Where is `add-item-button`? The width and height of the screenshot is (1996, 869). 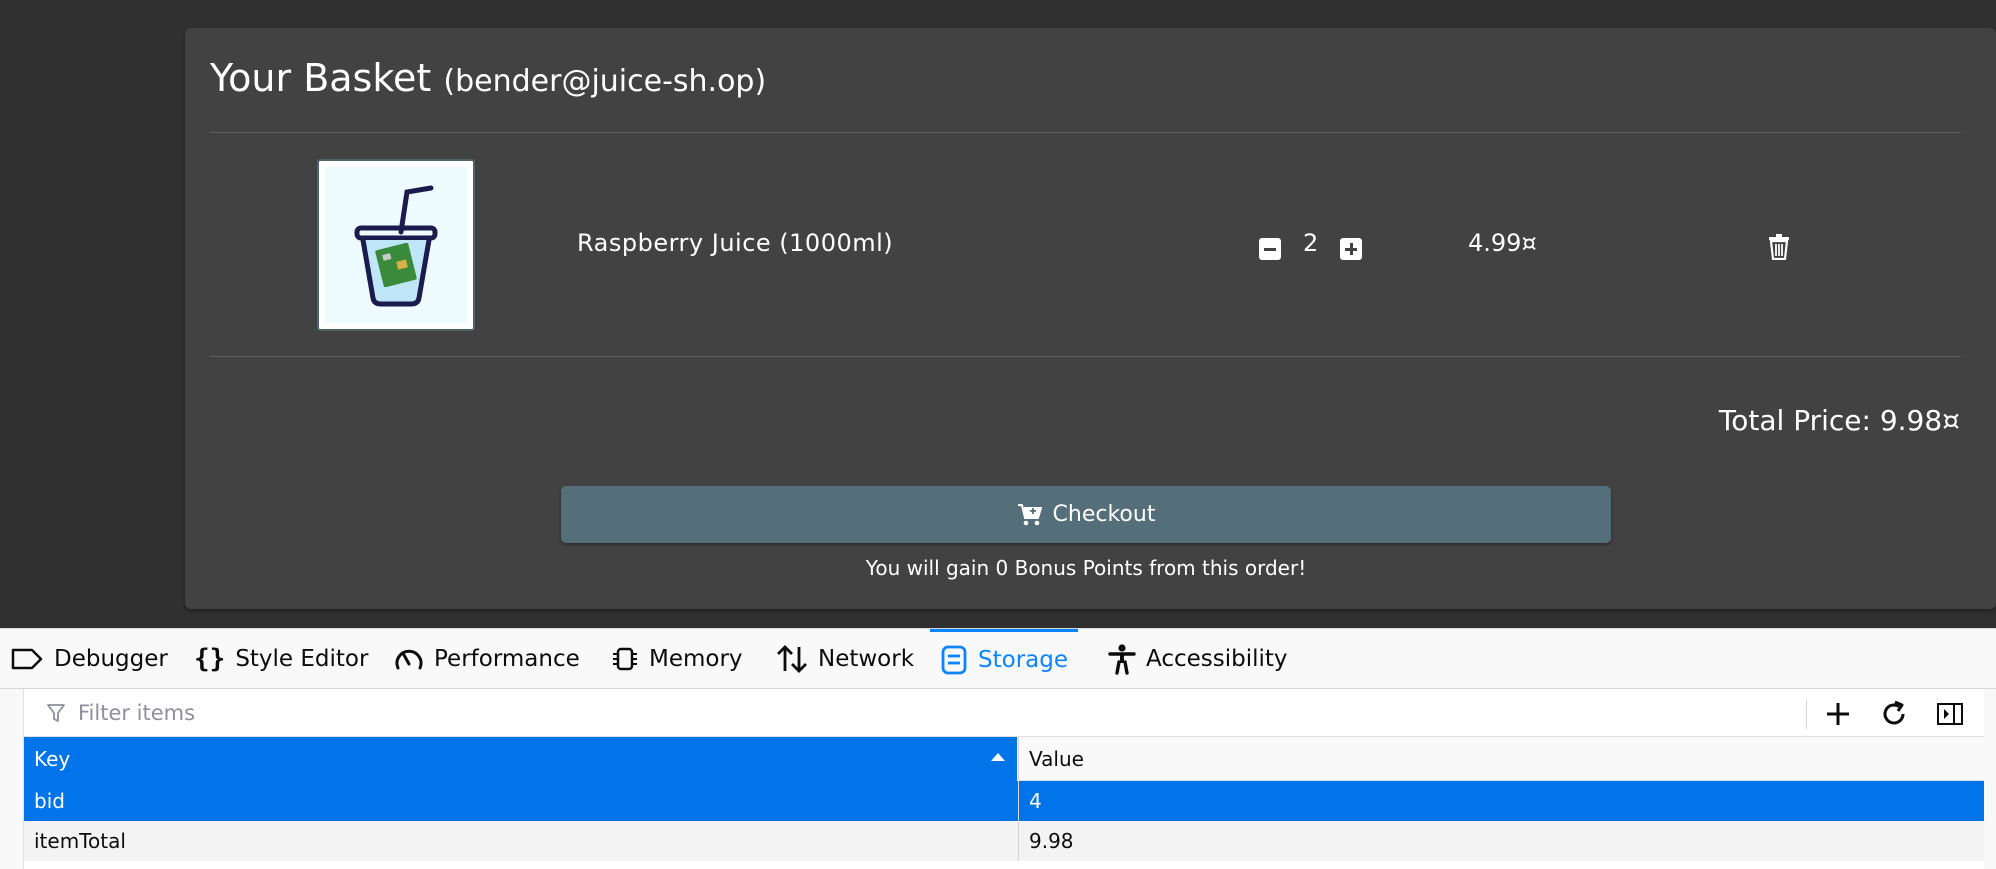 add-item-button is located at coordinates (1838, 714).